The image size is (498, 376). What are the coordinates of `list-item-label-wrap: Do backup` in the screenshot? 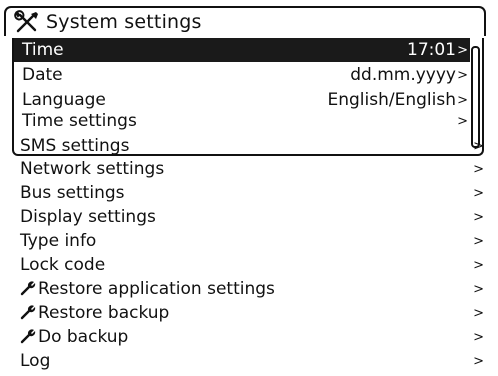 It's located at (241, 337).